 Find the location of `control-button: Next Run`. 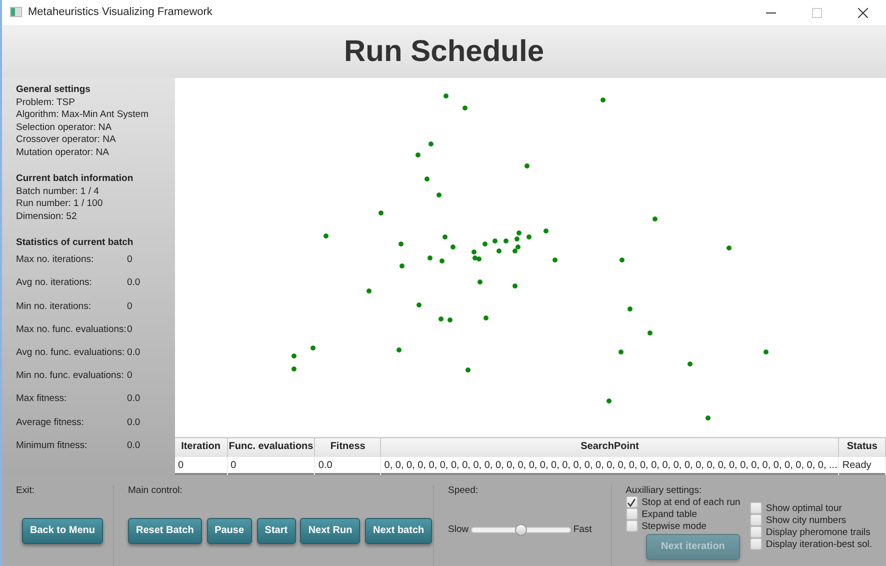

control-button: Next Run is located at coordinates (330, 531).